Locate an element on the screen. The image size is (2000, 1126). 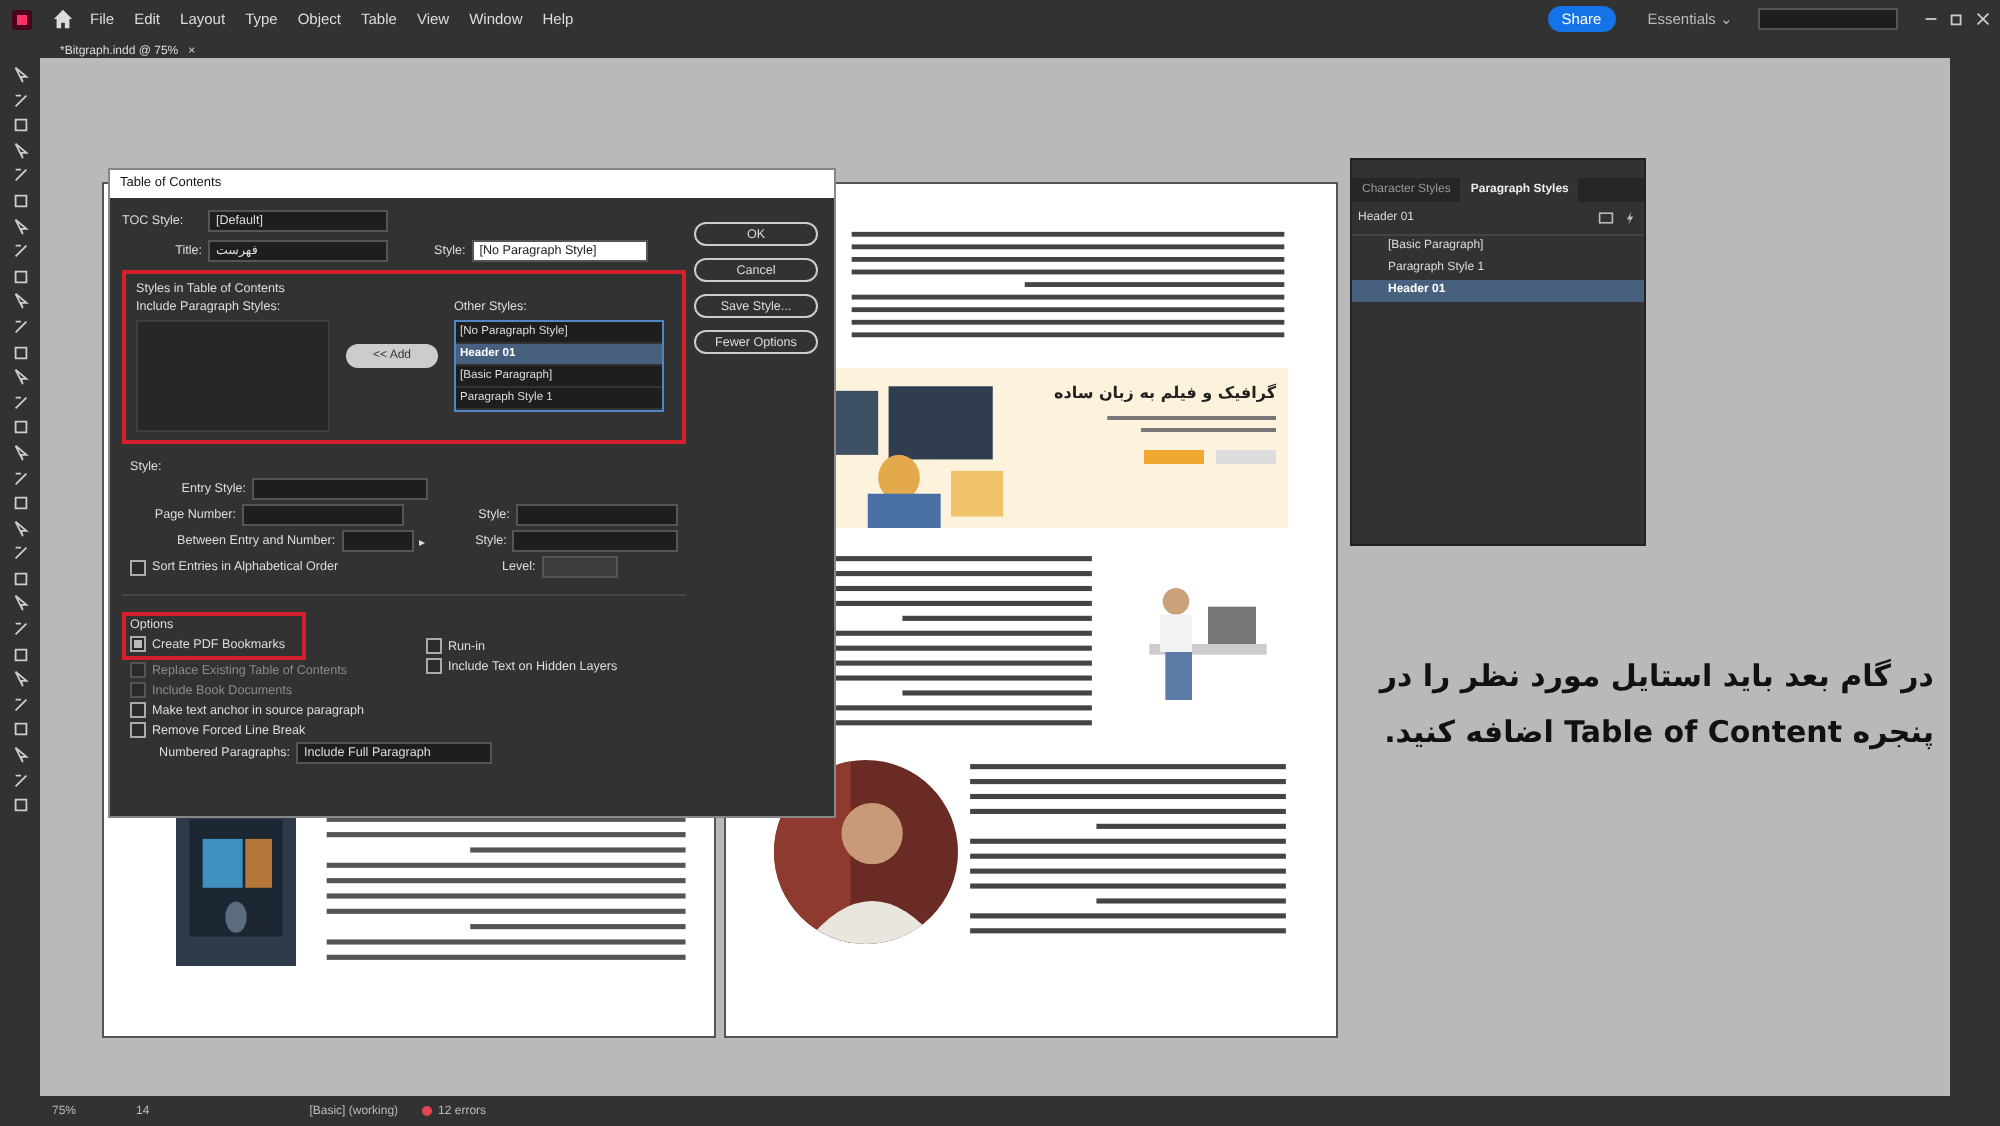
level-field is located at coordinates (579, 567).